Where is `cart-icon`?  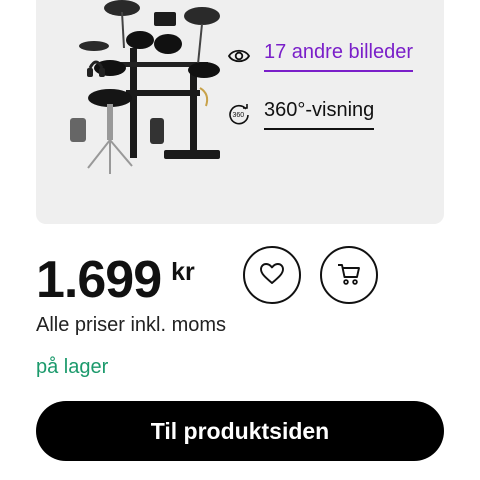
cart-icon is located at coordinates (349, 275).